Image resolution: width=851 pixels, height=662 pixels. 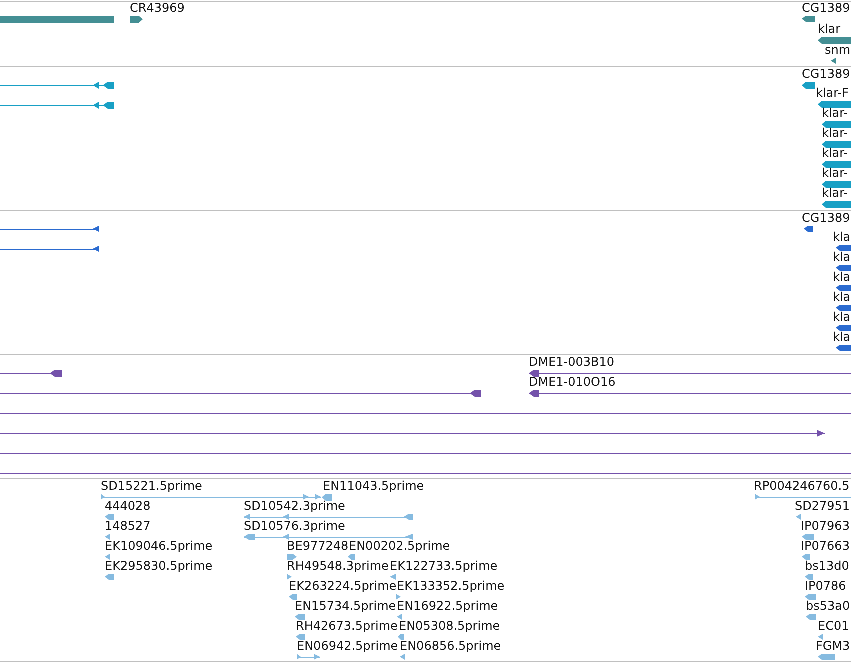 I want to click on feature-label: klar, so click(x=829, y=29).